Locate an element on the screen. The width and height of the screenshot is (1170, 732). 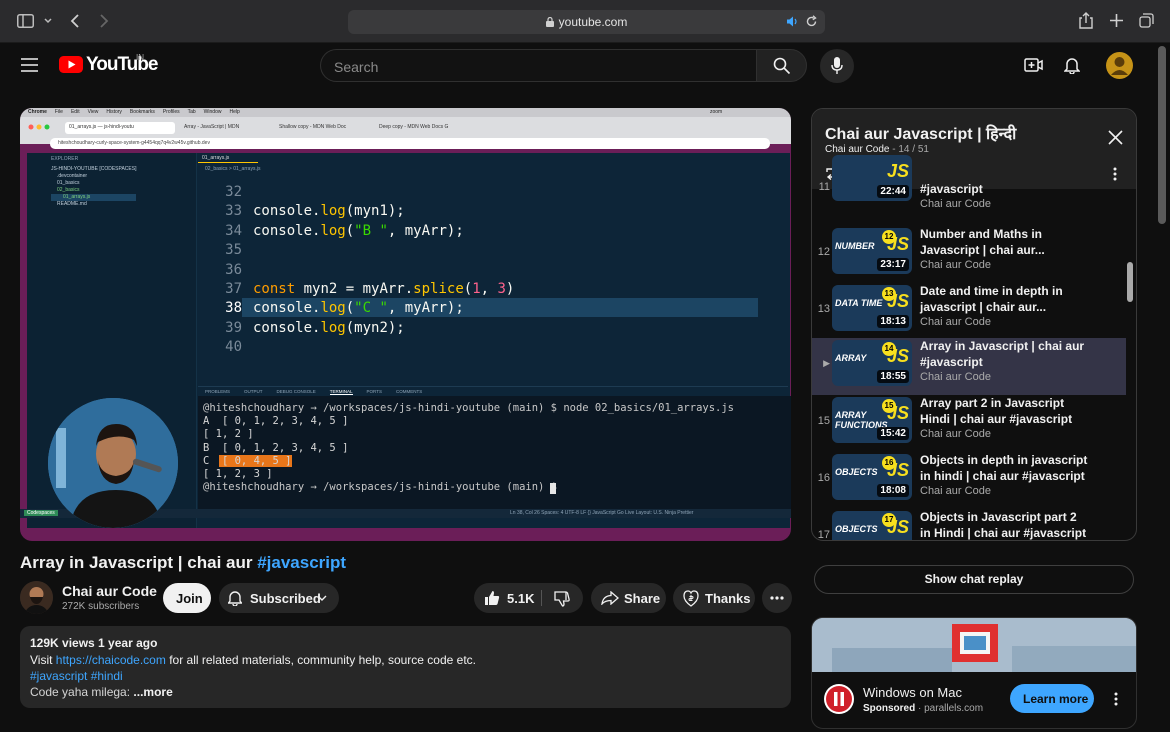
playlist-item-thumbnail: OBJECTS JS 17 is located at coordinates (872, 525).